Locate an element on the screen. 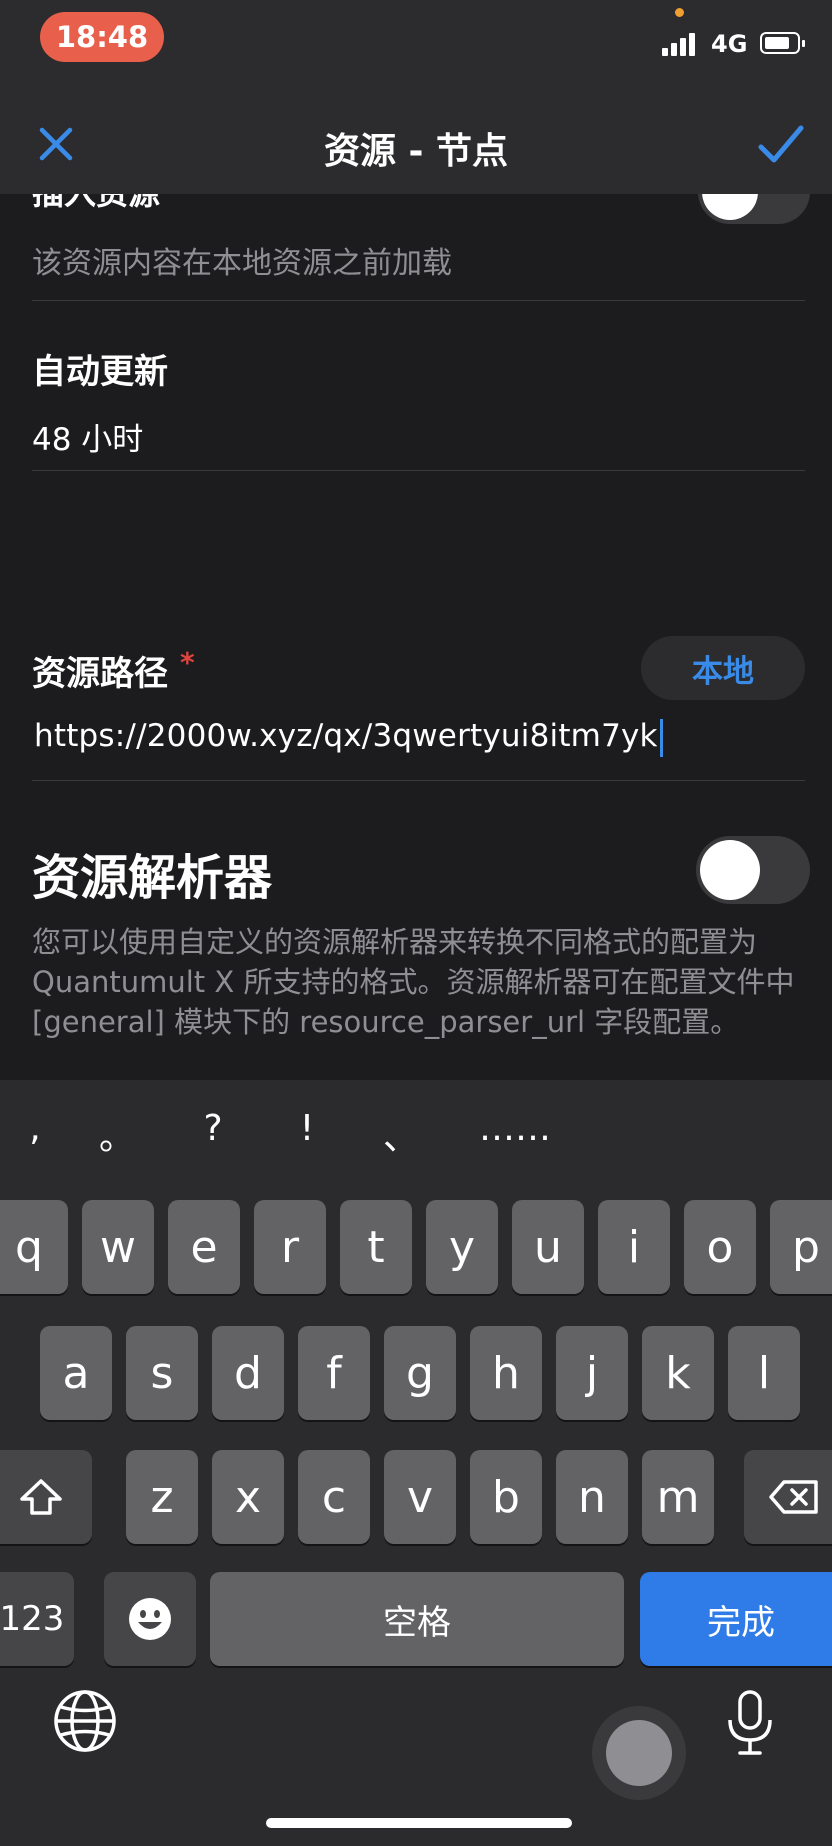 This screenshot has width=832, height=1846. emoji-icon is located at coordinates (150, 1619).